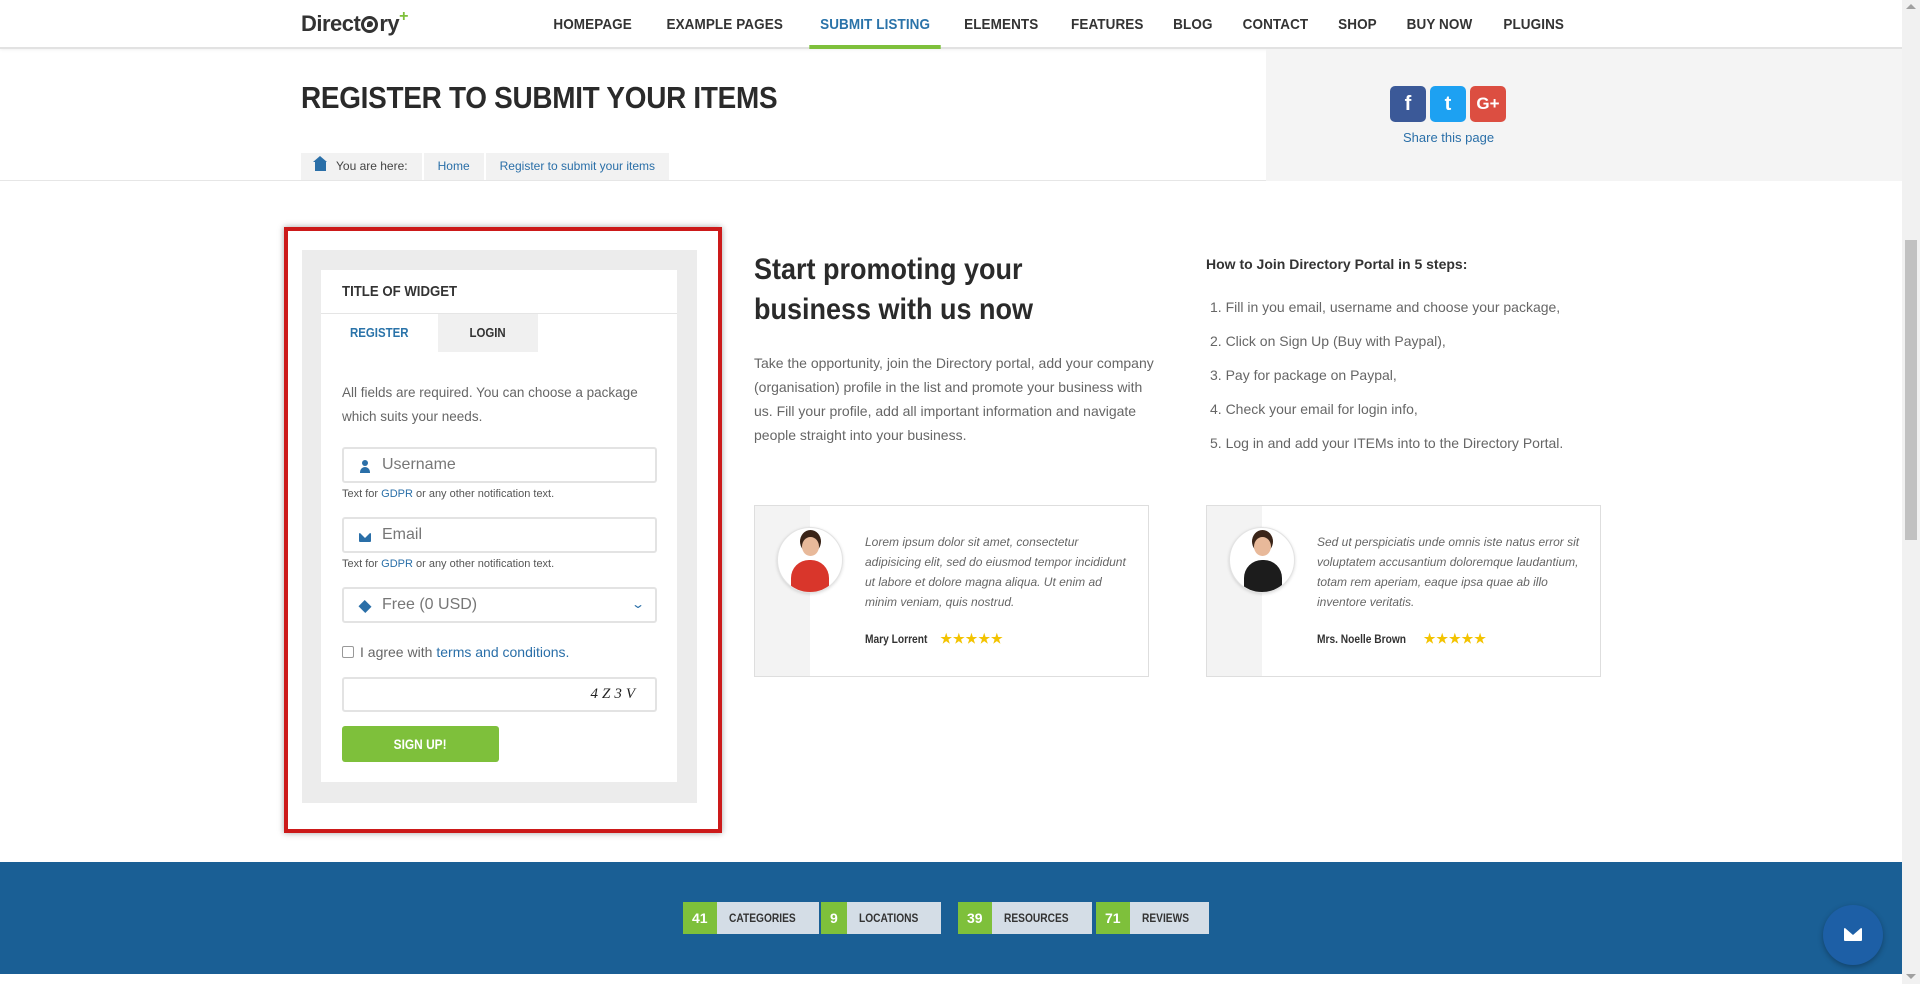  What do you see at coordinates (402, 534) in the screenshot?
I see `email-placeholder: Email` at bounding box center [402, 534].